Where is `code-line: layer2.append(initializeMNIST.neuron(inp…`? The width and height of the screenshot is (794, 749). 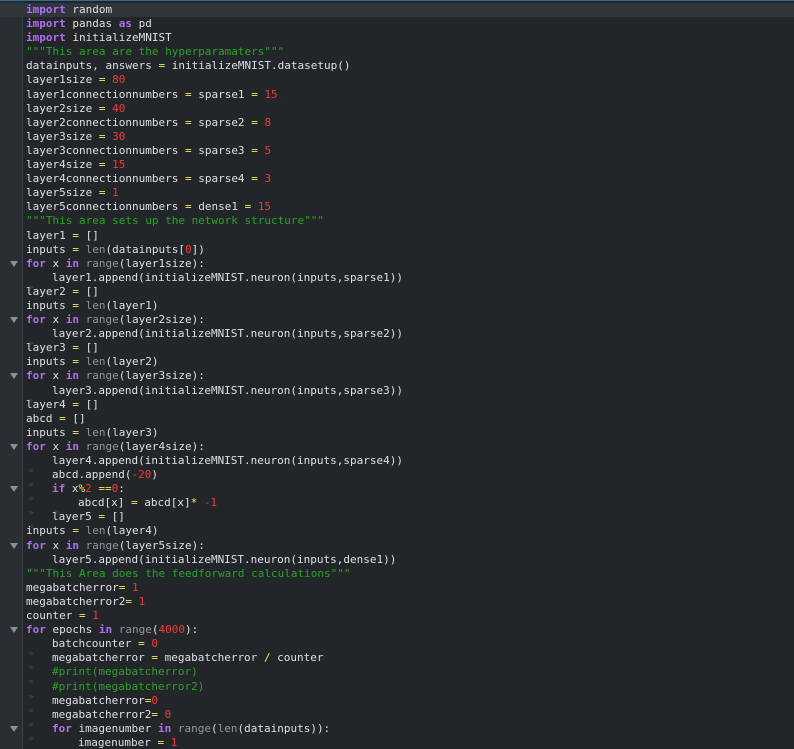 code-line: layer2.append(initializeMNIST.neuron(inp… is located at coordinates (397, 339).